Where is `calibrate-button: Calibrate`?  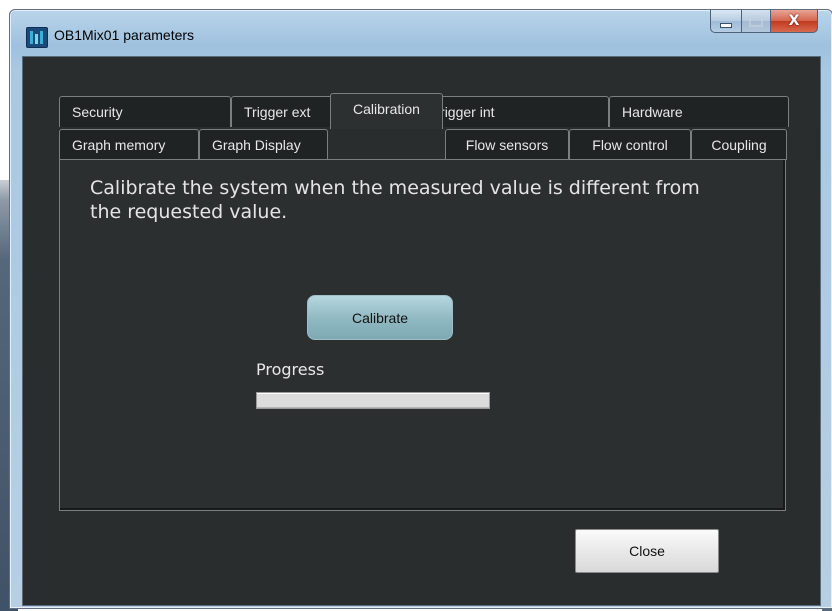
calibrate-button: Calibrate is located at coordinates (380, 317).